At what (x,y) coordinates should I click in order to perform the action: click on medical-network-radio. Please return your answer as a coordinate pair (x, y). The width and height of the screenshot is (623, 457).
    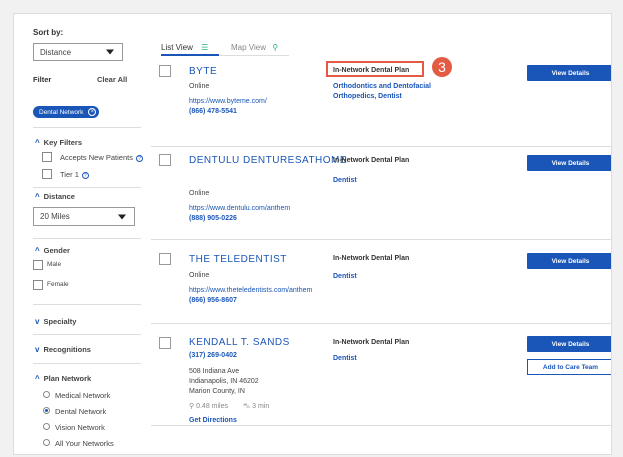
    Looking at the image, I should click on (46, 394).